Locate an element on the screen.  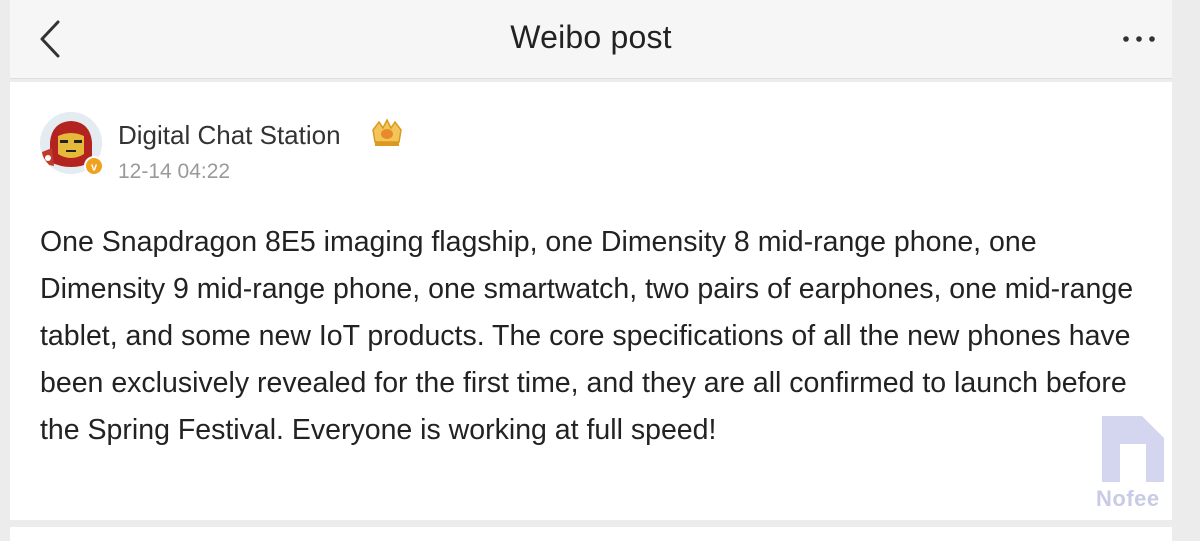
more-options-button is located at coordinates (1140, 39).